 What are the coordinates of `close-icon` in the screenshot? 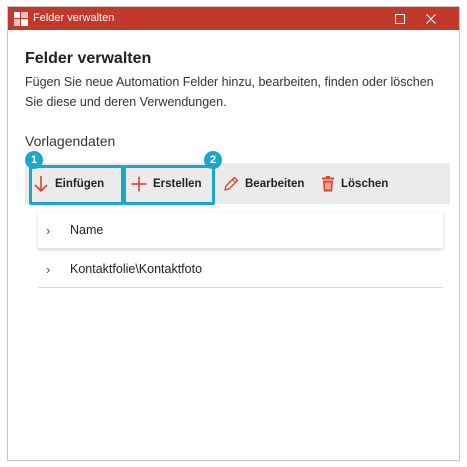 It's located at (431, 18).